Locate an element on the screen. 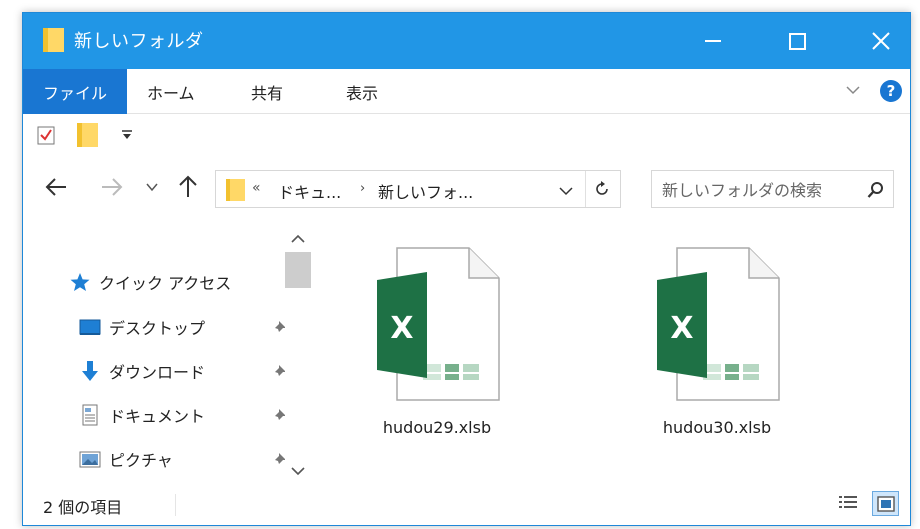 The height and width of the screenshot is (529, 920). search-icon is located at coordinates (876, 190).